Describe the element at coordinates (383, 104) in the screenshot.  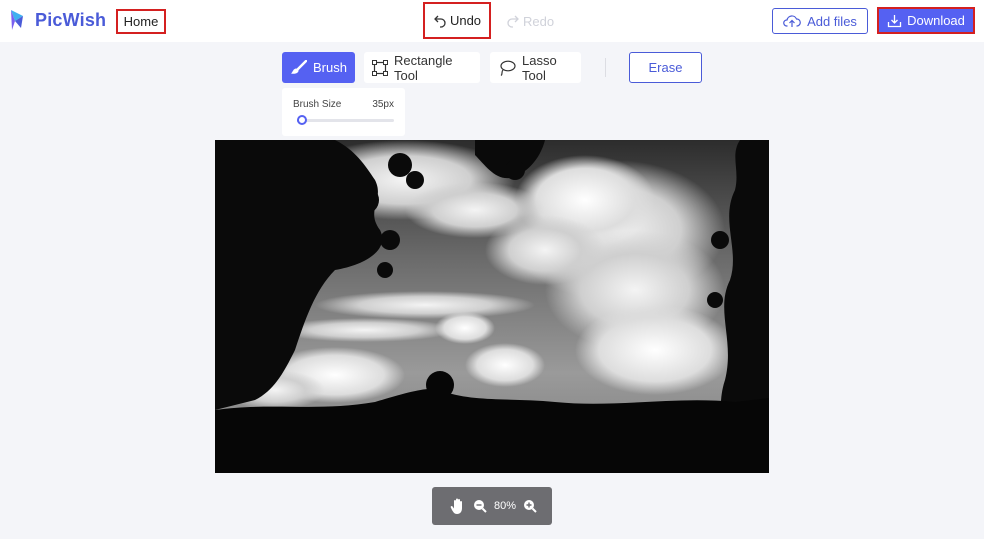
I see `brush-size-value: 35px` at that location.